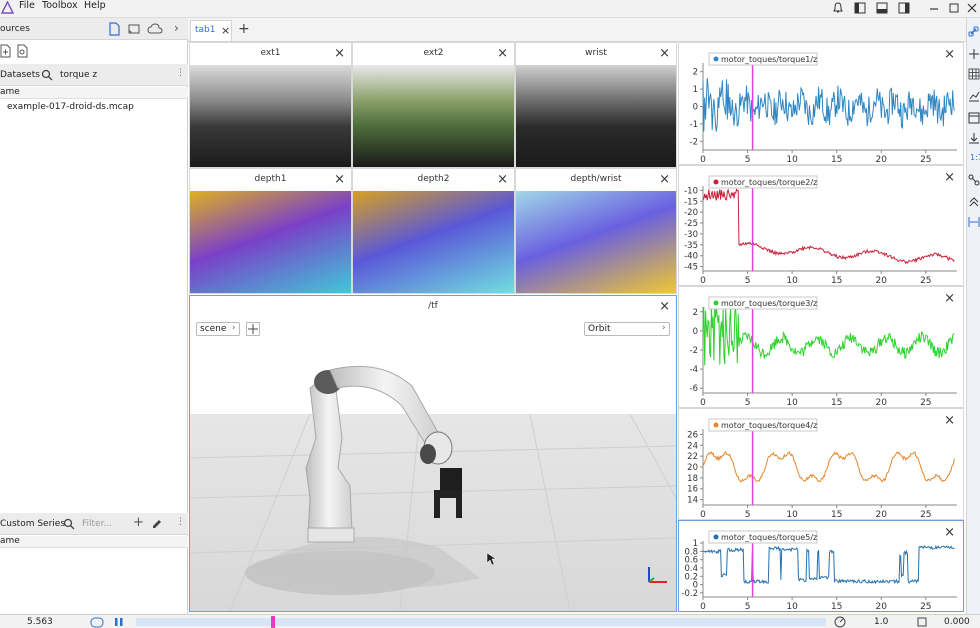  What do you see at coordinates (40, 622) in the screenshot?
I see `current-time-field: 5.563` at bounding box center [40, 622].